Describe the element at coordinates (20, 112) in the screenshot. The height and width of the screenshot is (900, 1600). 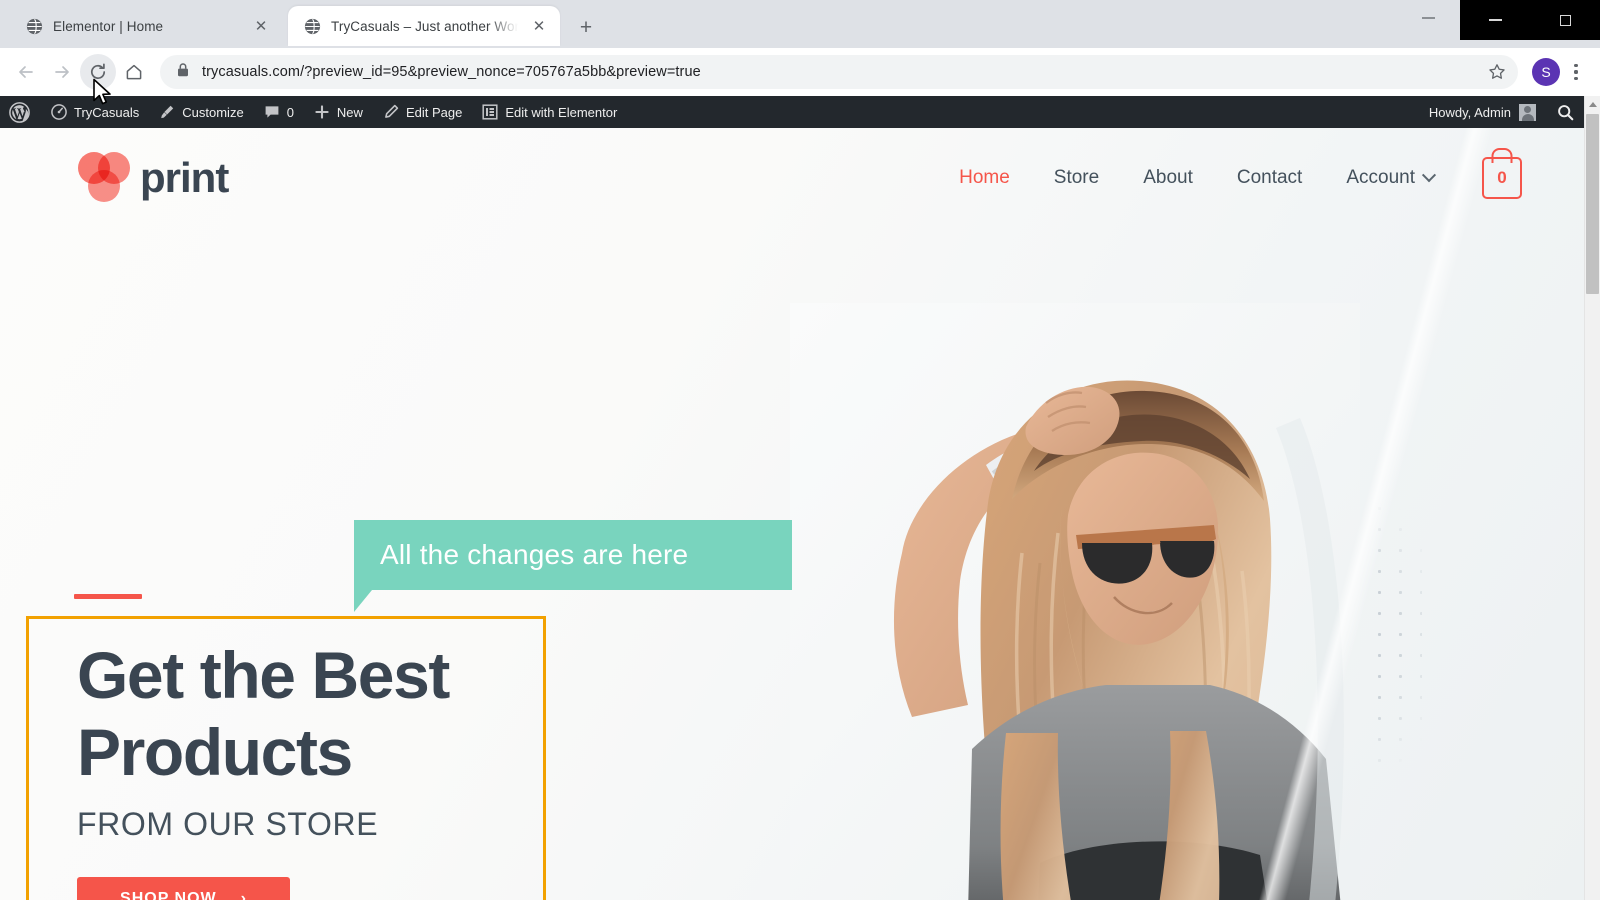
I see `wordpress-logo-icon` at that location.